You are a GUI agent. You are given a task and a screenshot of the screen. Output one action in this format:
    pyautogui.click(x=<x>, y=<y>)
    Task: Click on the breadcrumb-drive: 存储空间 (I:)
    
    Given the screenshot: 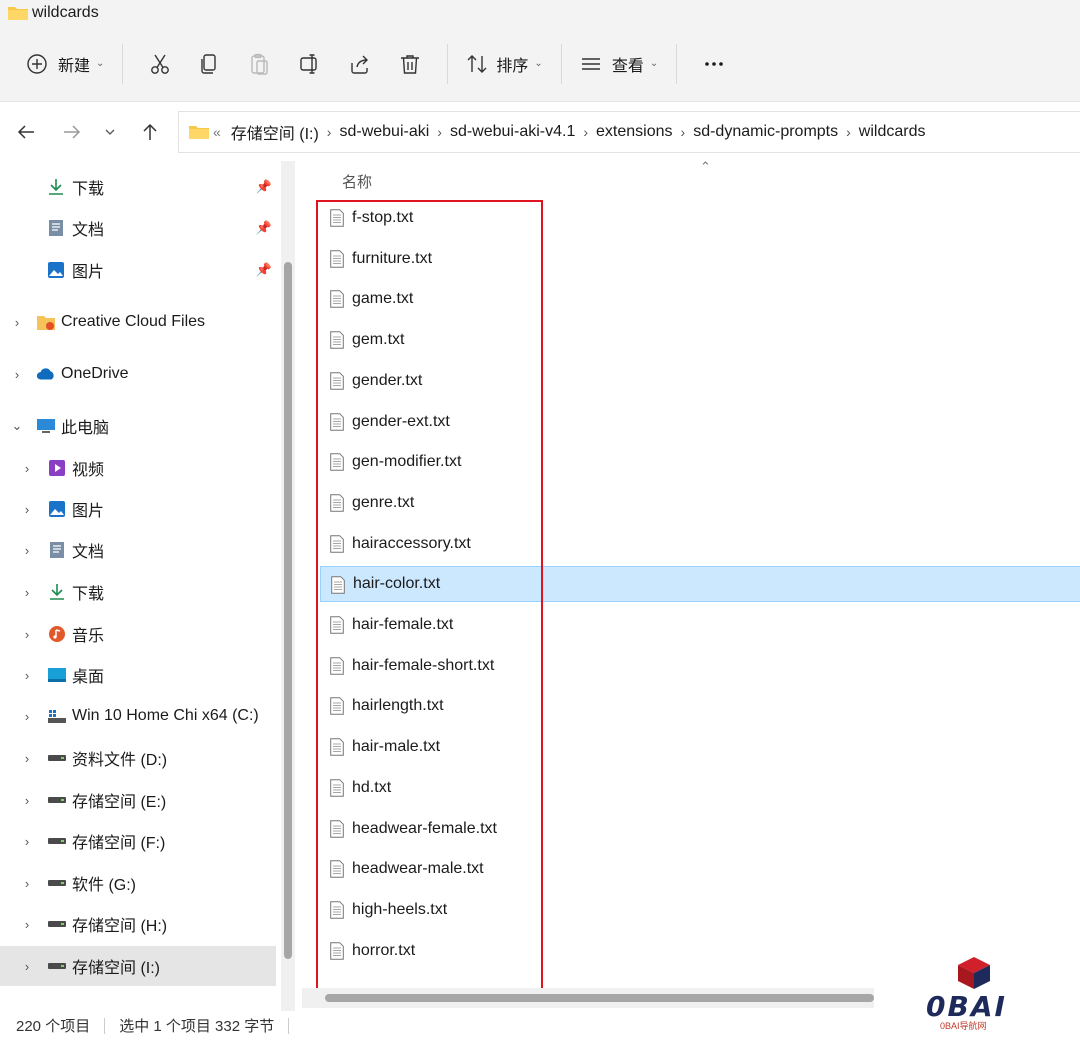 What is the action you would take?
    pyautogui.click(x=275, y=132)
    